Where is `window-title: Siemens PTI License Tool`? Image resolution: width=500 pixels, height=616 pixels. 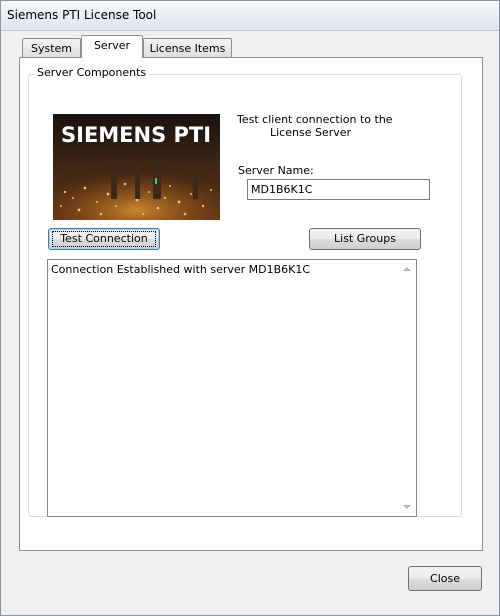
window-title: Siemens PTI License Tool is located at coordinates (82, 15).